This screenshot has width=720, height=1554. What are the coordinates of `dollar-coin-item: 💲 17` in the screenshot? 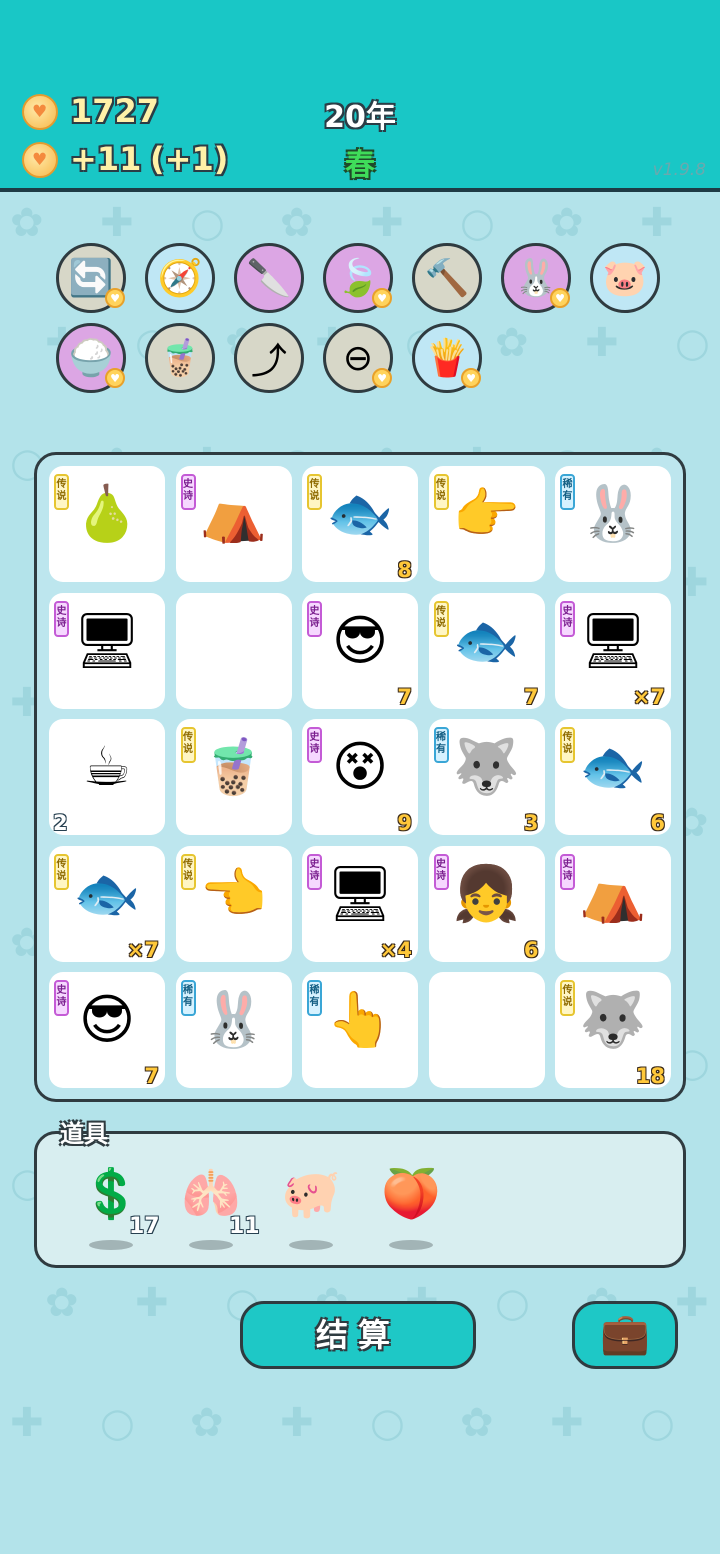 It's located at (120, 1209).